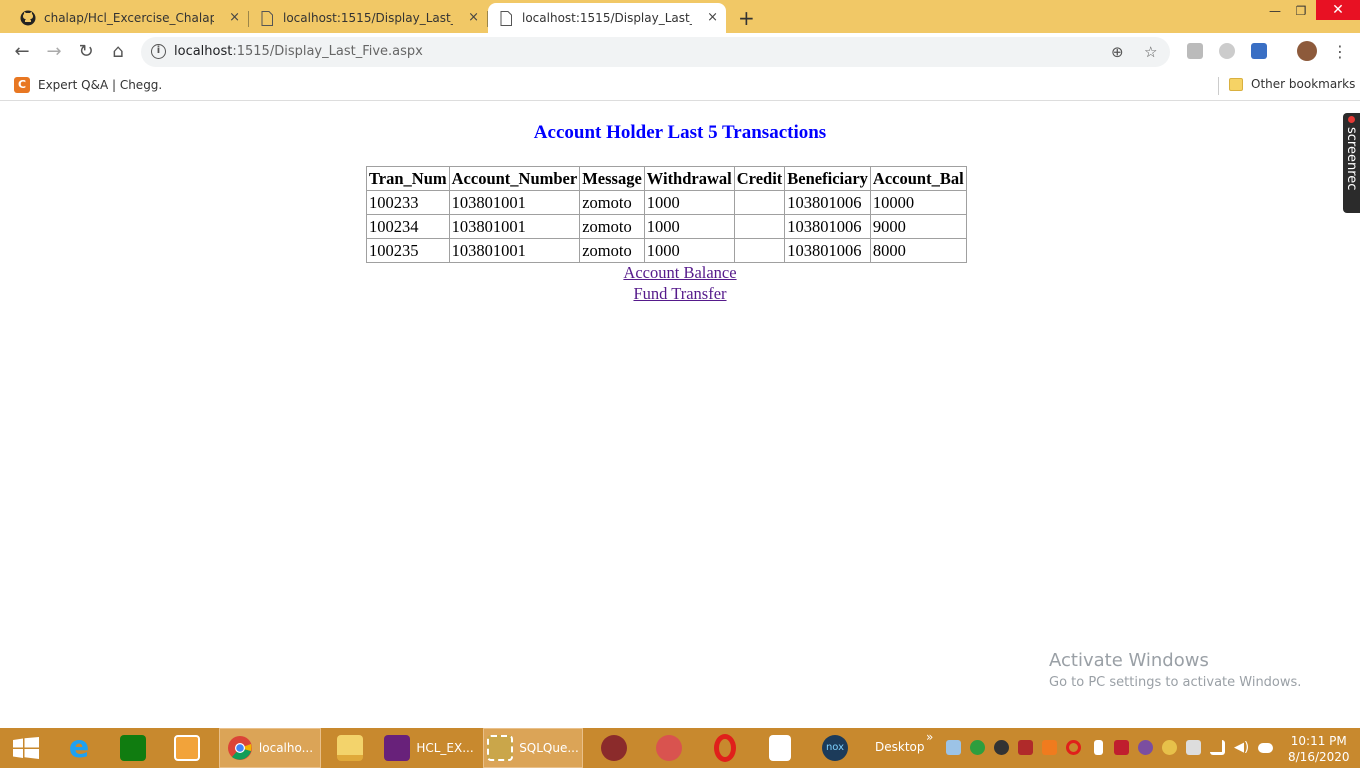 The image size is (1360, 768). I want to click on ie-icon: e, so click(79, 747).